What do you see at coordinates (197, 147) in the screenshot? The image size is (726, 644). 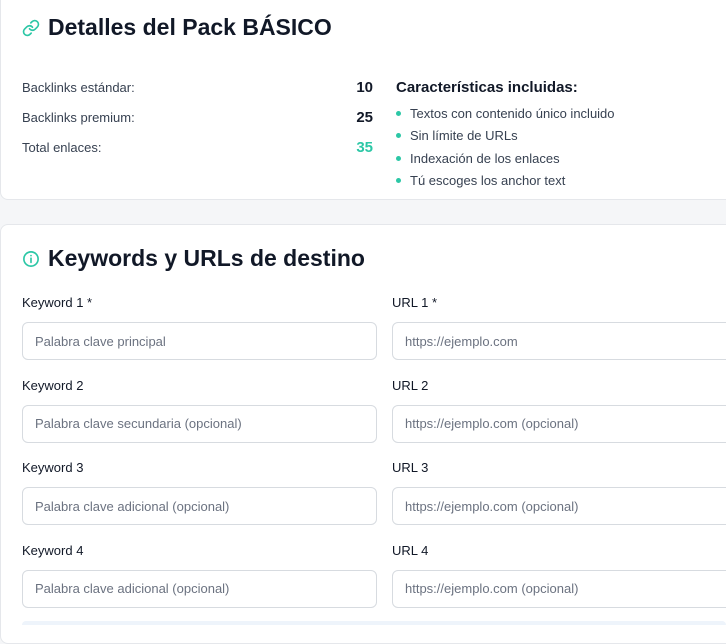 I see `stat-row-total: Total enlaces: 35` at bounding box center [197, 147].